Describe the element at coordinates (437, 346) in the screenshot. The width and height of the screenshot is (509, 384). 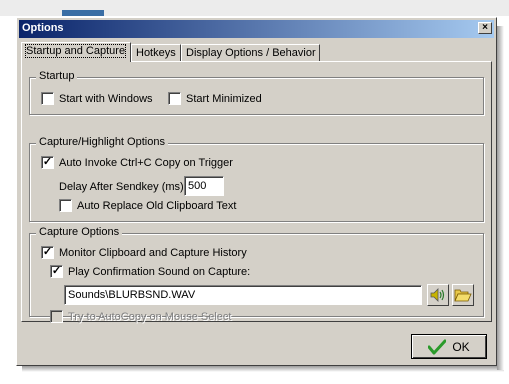
I see `check-icon` at that location.